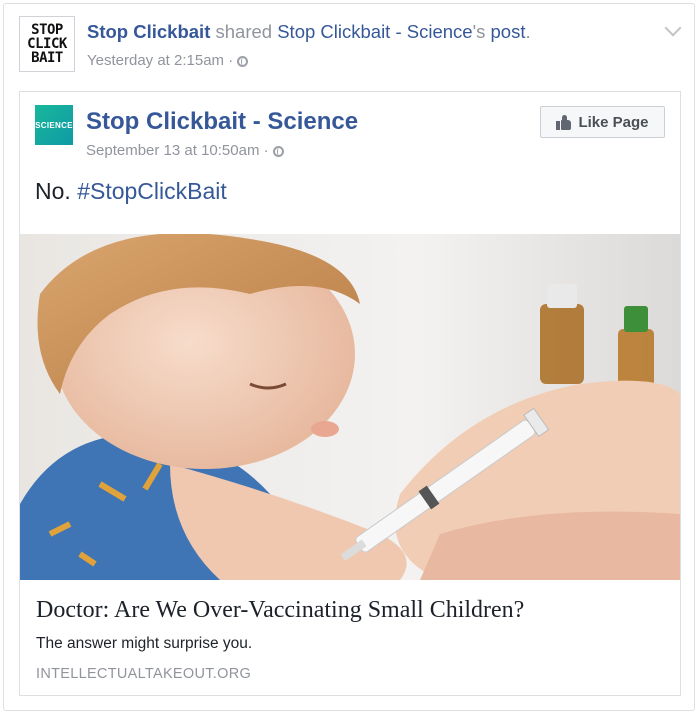  Describe the element at coordinates (152, 191) in the screenshot. I see `hashtag-link: #StopClickBait` at that location.